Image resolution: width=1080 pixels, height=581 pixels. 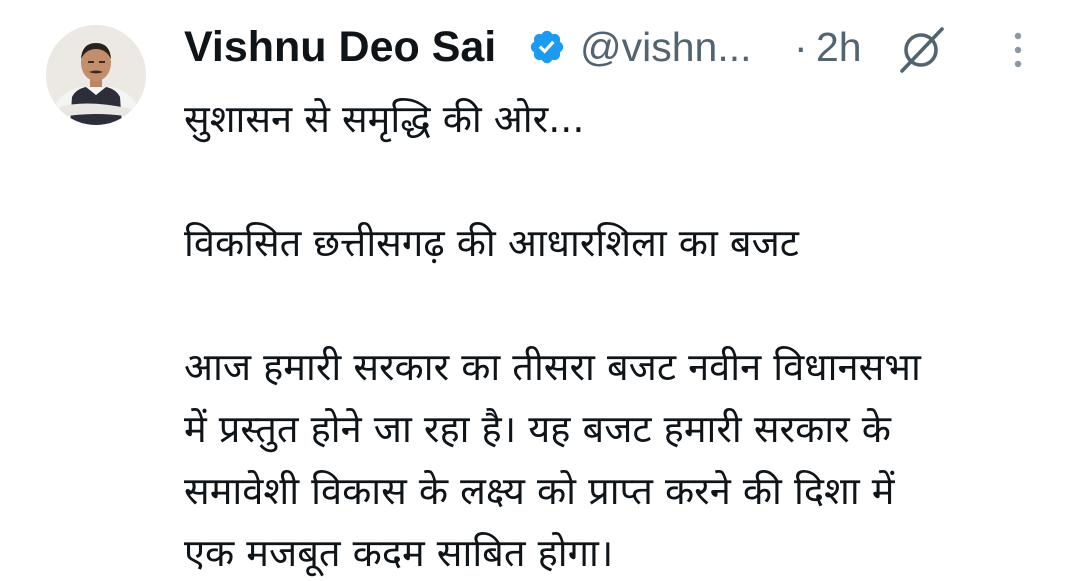 I want to click on more-vertical-icon, so click(x=1018, y=50).